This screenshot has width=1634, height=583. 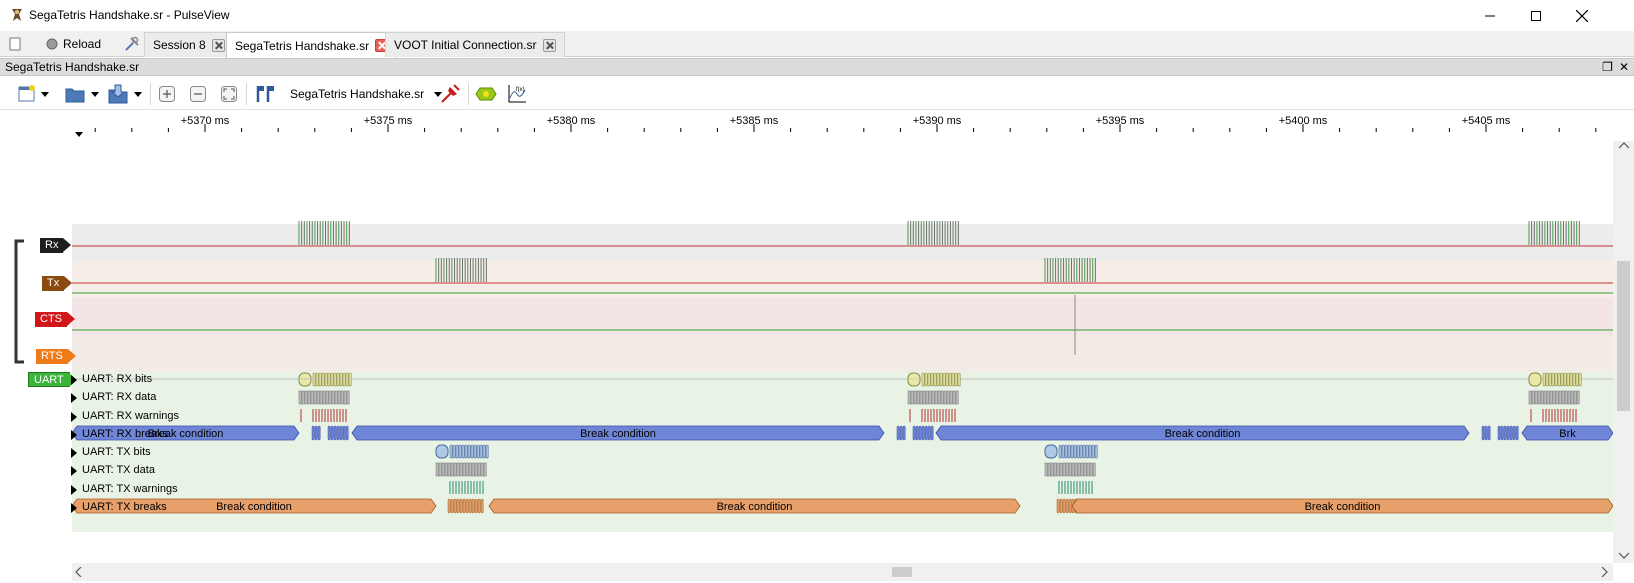 I want to click on decoder-row-tx-bits: UART: TX bits, so click(x=116, y=452).